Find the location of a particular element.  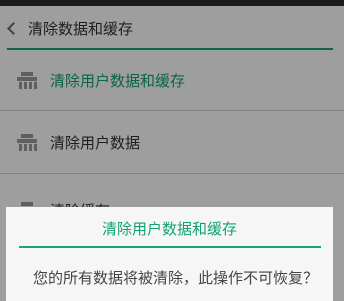

dialog-message: 您的所有数据将被清除，此操作不可恢复？ is located at coordinates (176, 278).